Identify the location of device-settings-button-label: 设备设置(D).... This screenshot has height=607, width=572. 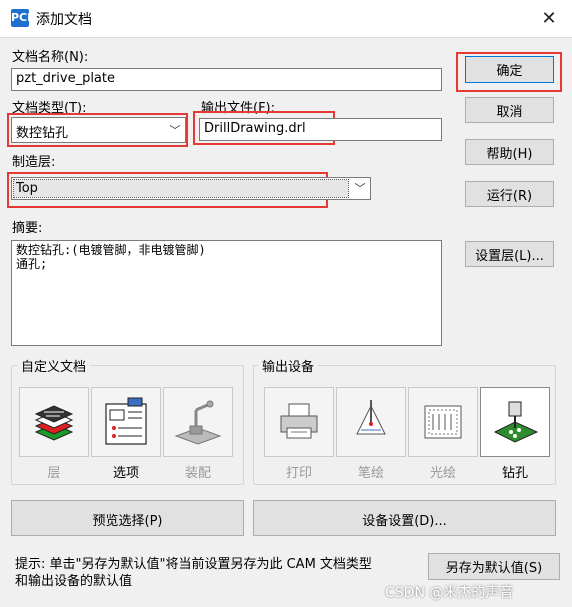
(404, 521).